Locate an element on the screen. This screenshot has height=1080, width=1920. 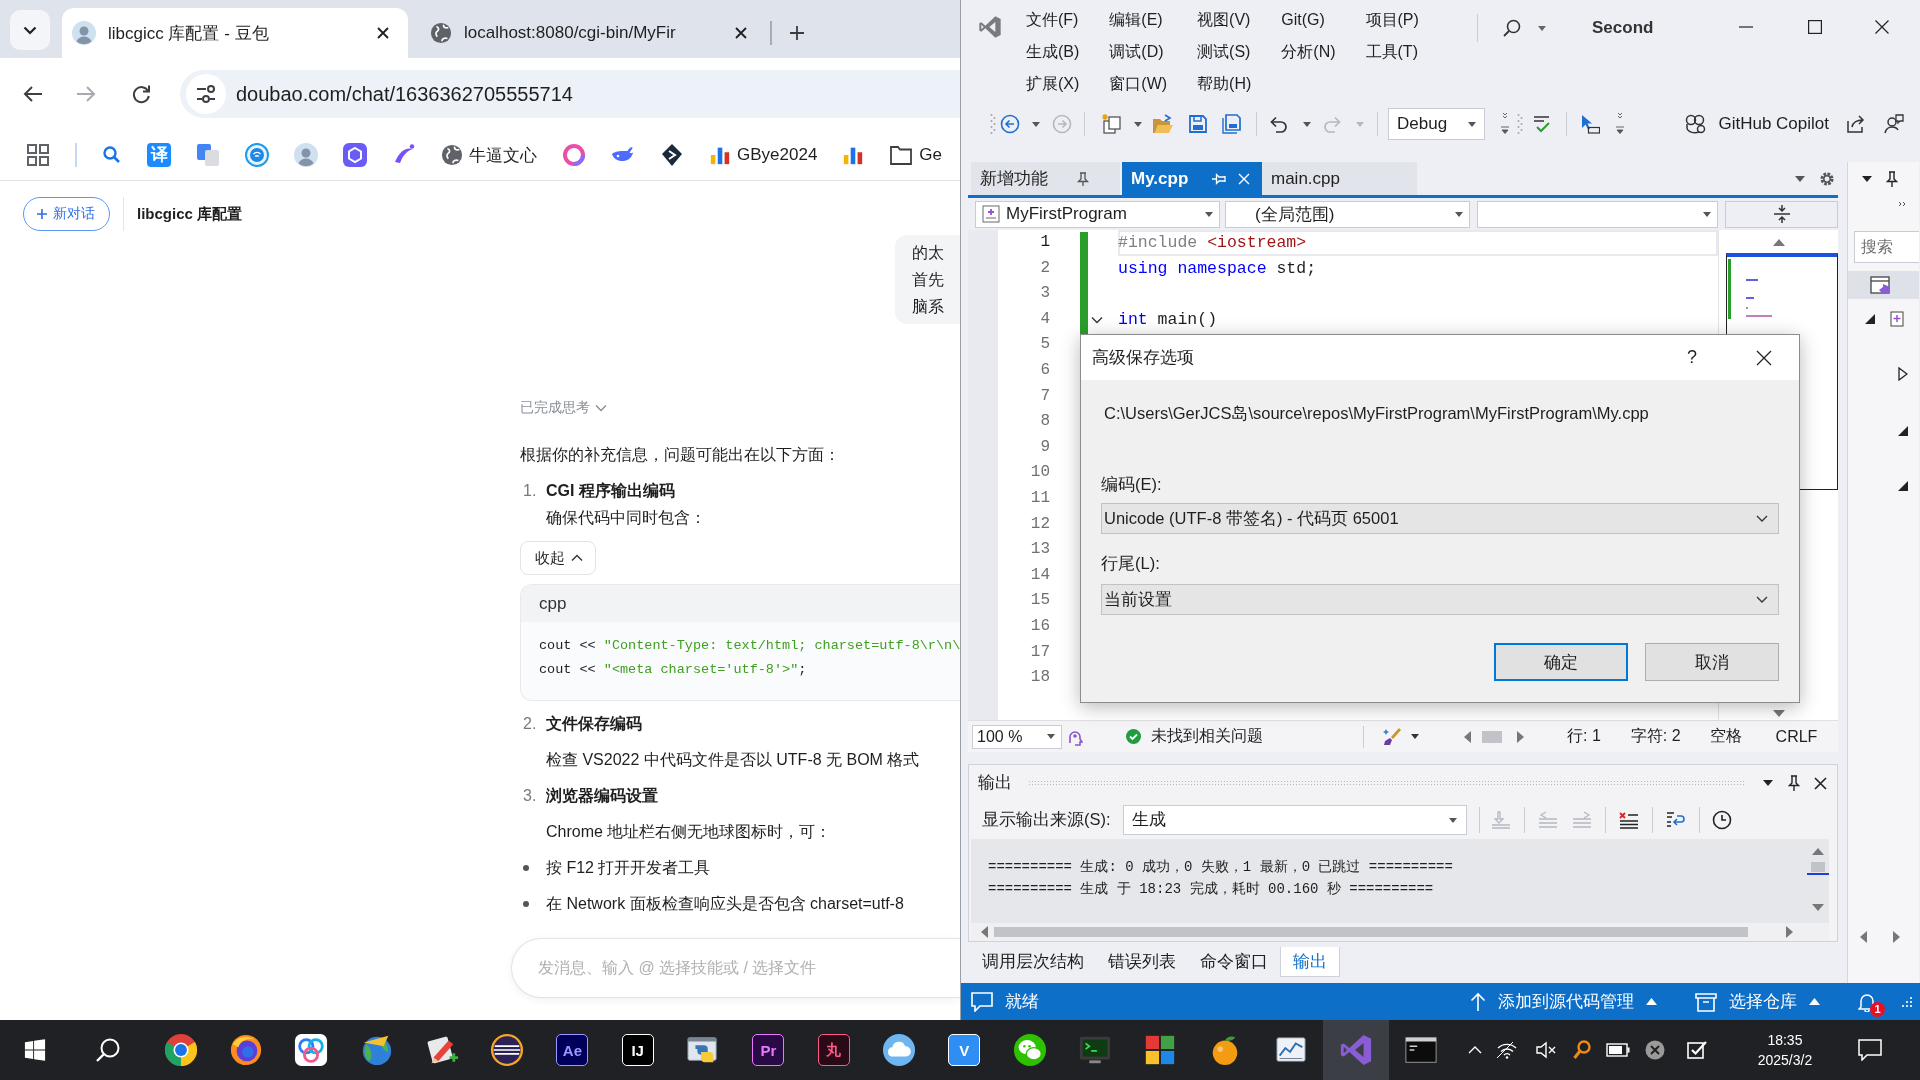
menu-item: 测试(S) is located at coordinates (1224, 52).